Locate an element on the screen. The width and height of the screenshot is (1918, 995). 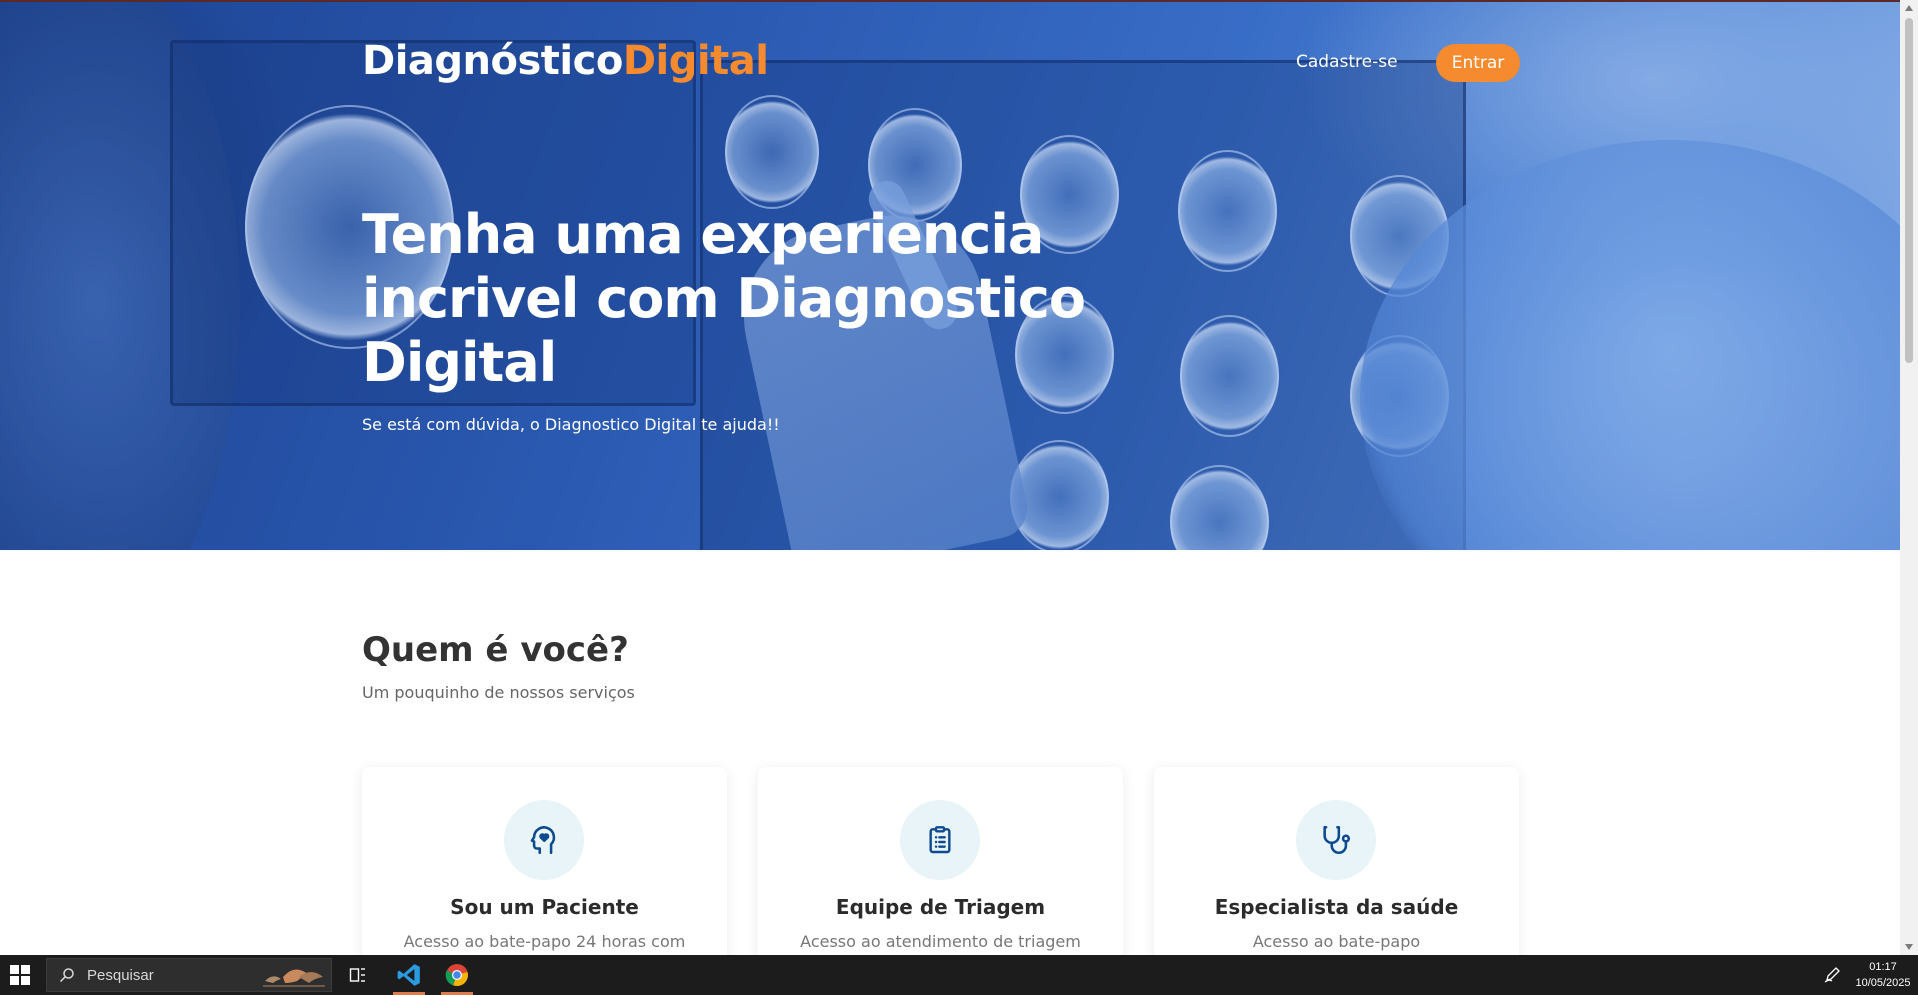
section-title: Quem é você? is located at coordinates (495, 650).